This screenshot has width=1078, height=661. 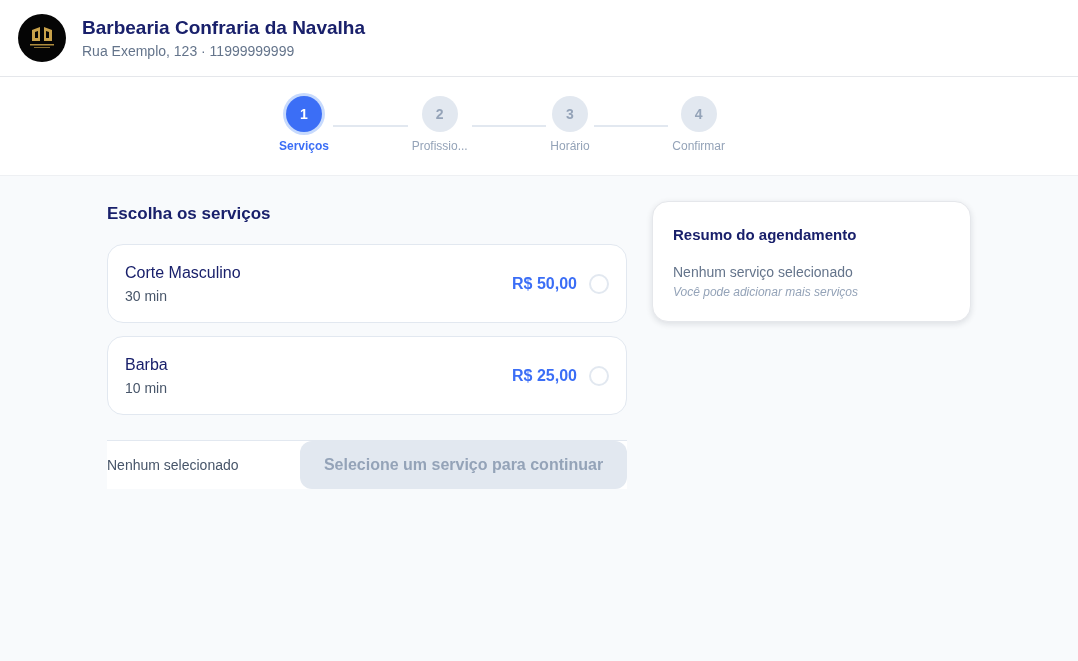 What do you see at coordinates (763, 272) in the screenshot?
I see `summary-empty-text: Nenhum serviço selecionado` at bounding box center [763, 272].